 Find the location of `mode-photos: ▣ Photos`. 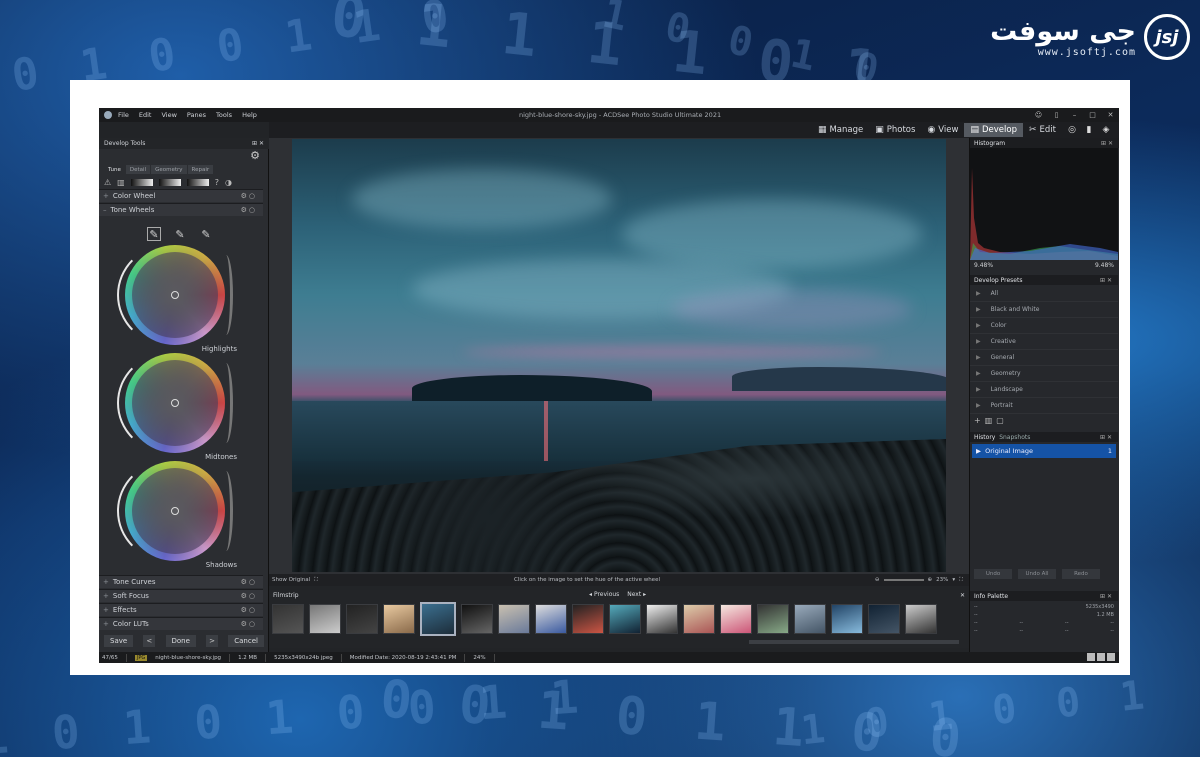

mode-photos: ▣ Photos is located at coordinates (895, 130).